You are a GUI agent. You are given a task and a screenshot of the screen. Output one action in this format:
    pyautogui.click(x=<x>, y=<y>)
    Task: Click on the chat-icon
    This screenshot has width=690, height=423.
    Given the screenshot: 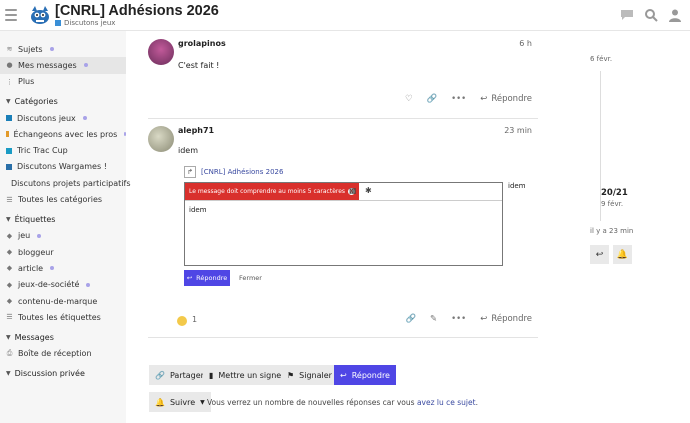 What is the action you would take?
    pyautogui.click(x=627, y=15)
    